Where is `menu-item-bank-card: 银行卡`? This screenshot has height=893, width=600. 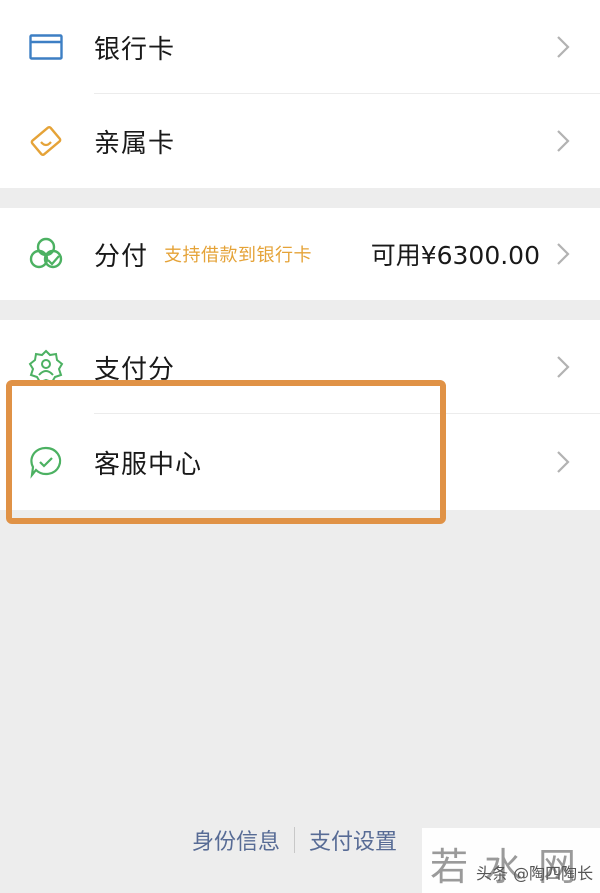
menu-item-bank-card: 银行卡 is located at coordinates (300, 47).